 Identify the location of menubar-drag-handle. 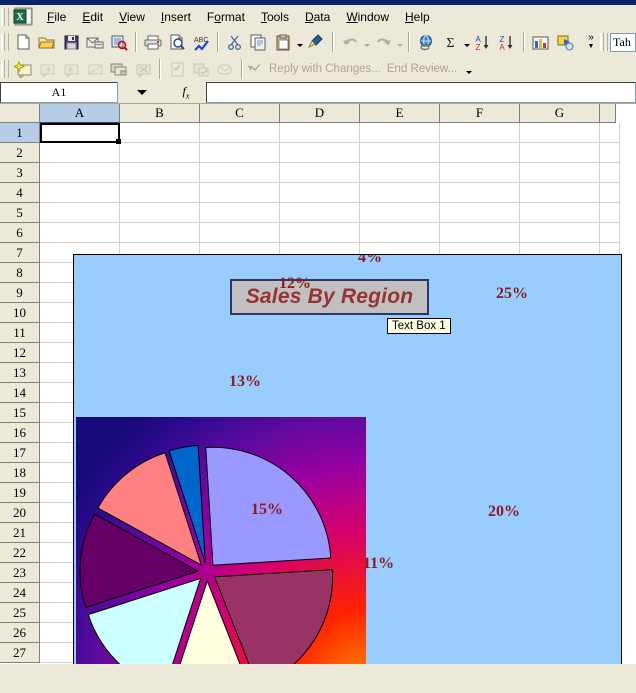
(5, 16).